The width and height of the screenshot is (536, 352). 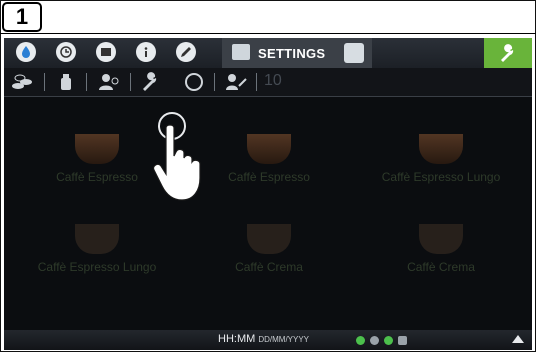 I want to click on circle-arrows-icon, so click(x=194, y=82).